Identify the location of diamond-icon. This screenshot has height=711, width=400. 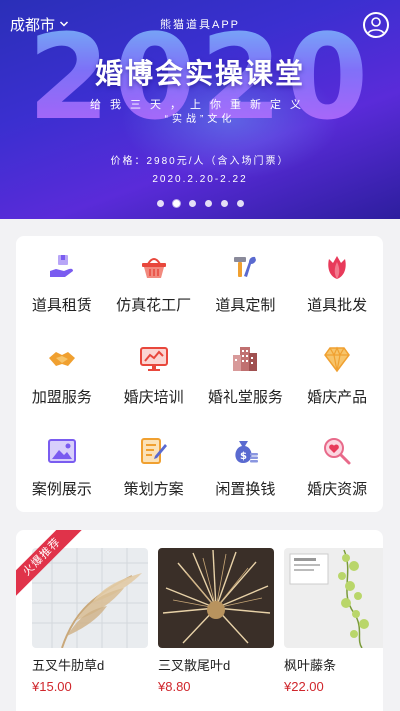
(337, 359).